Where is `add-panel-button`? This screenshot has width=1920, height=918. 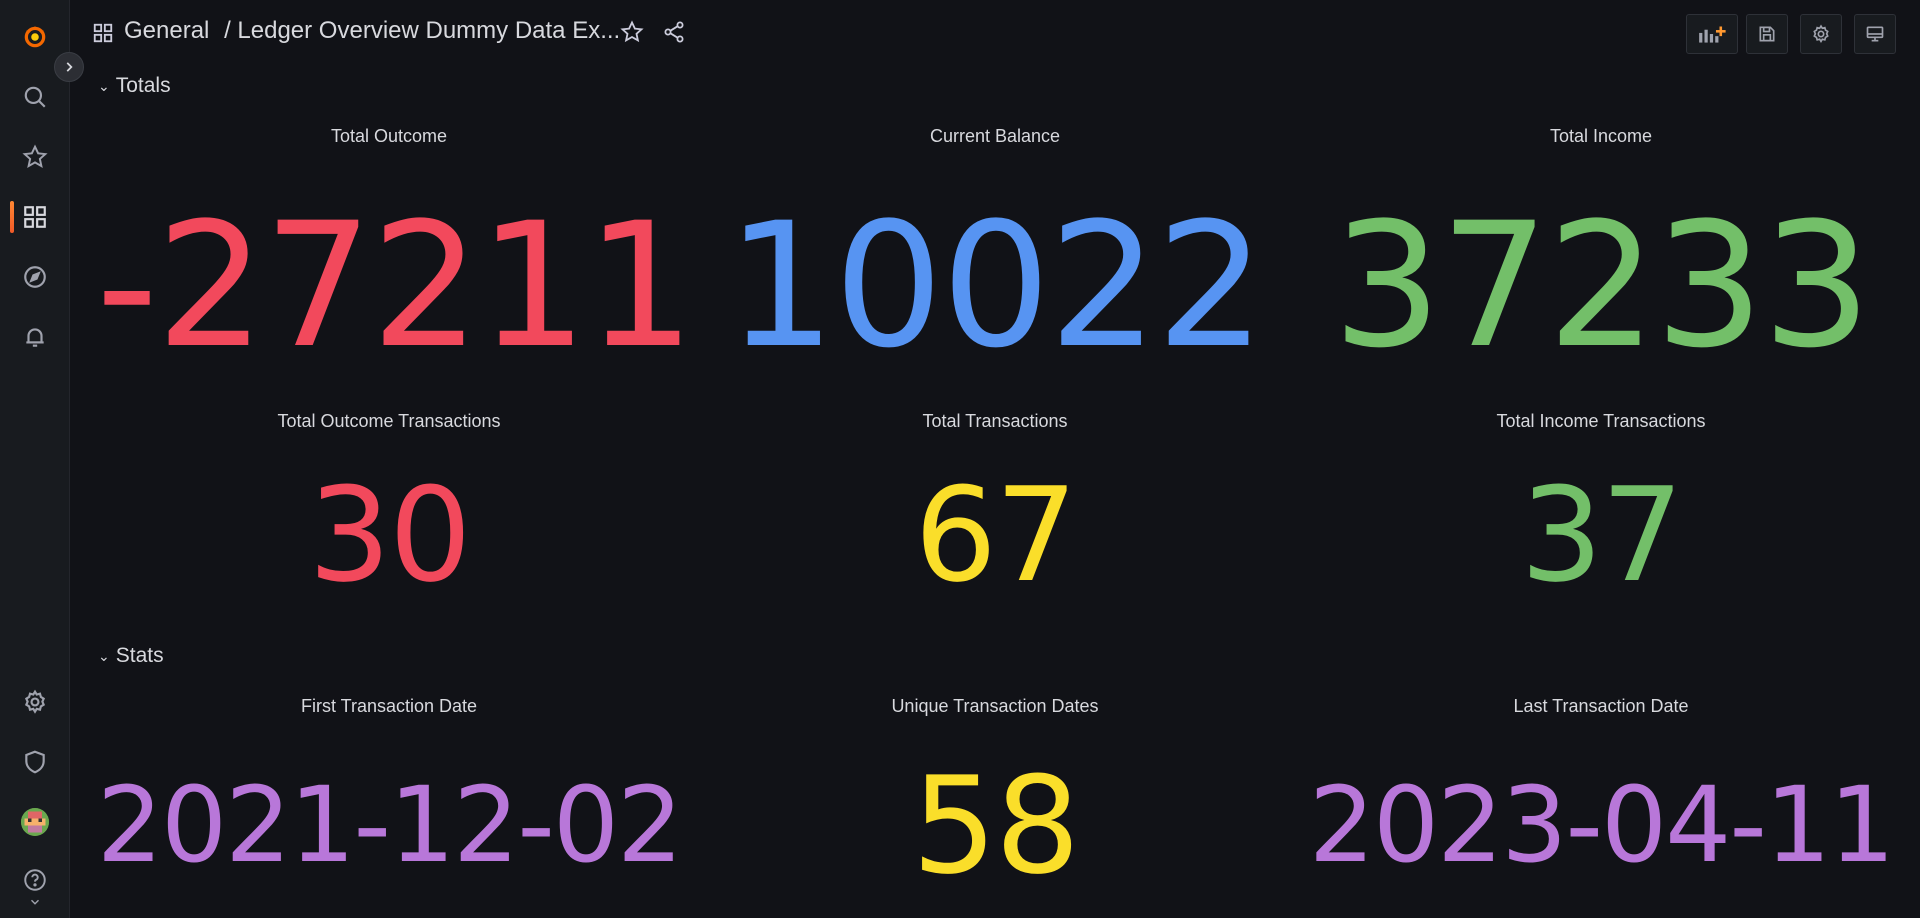 add-panel-button is located at coordinates (1712, 34).